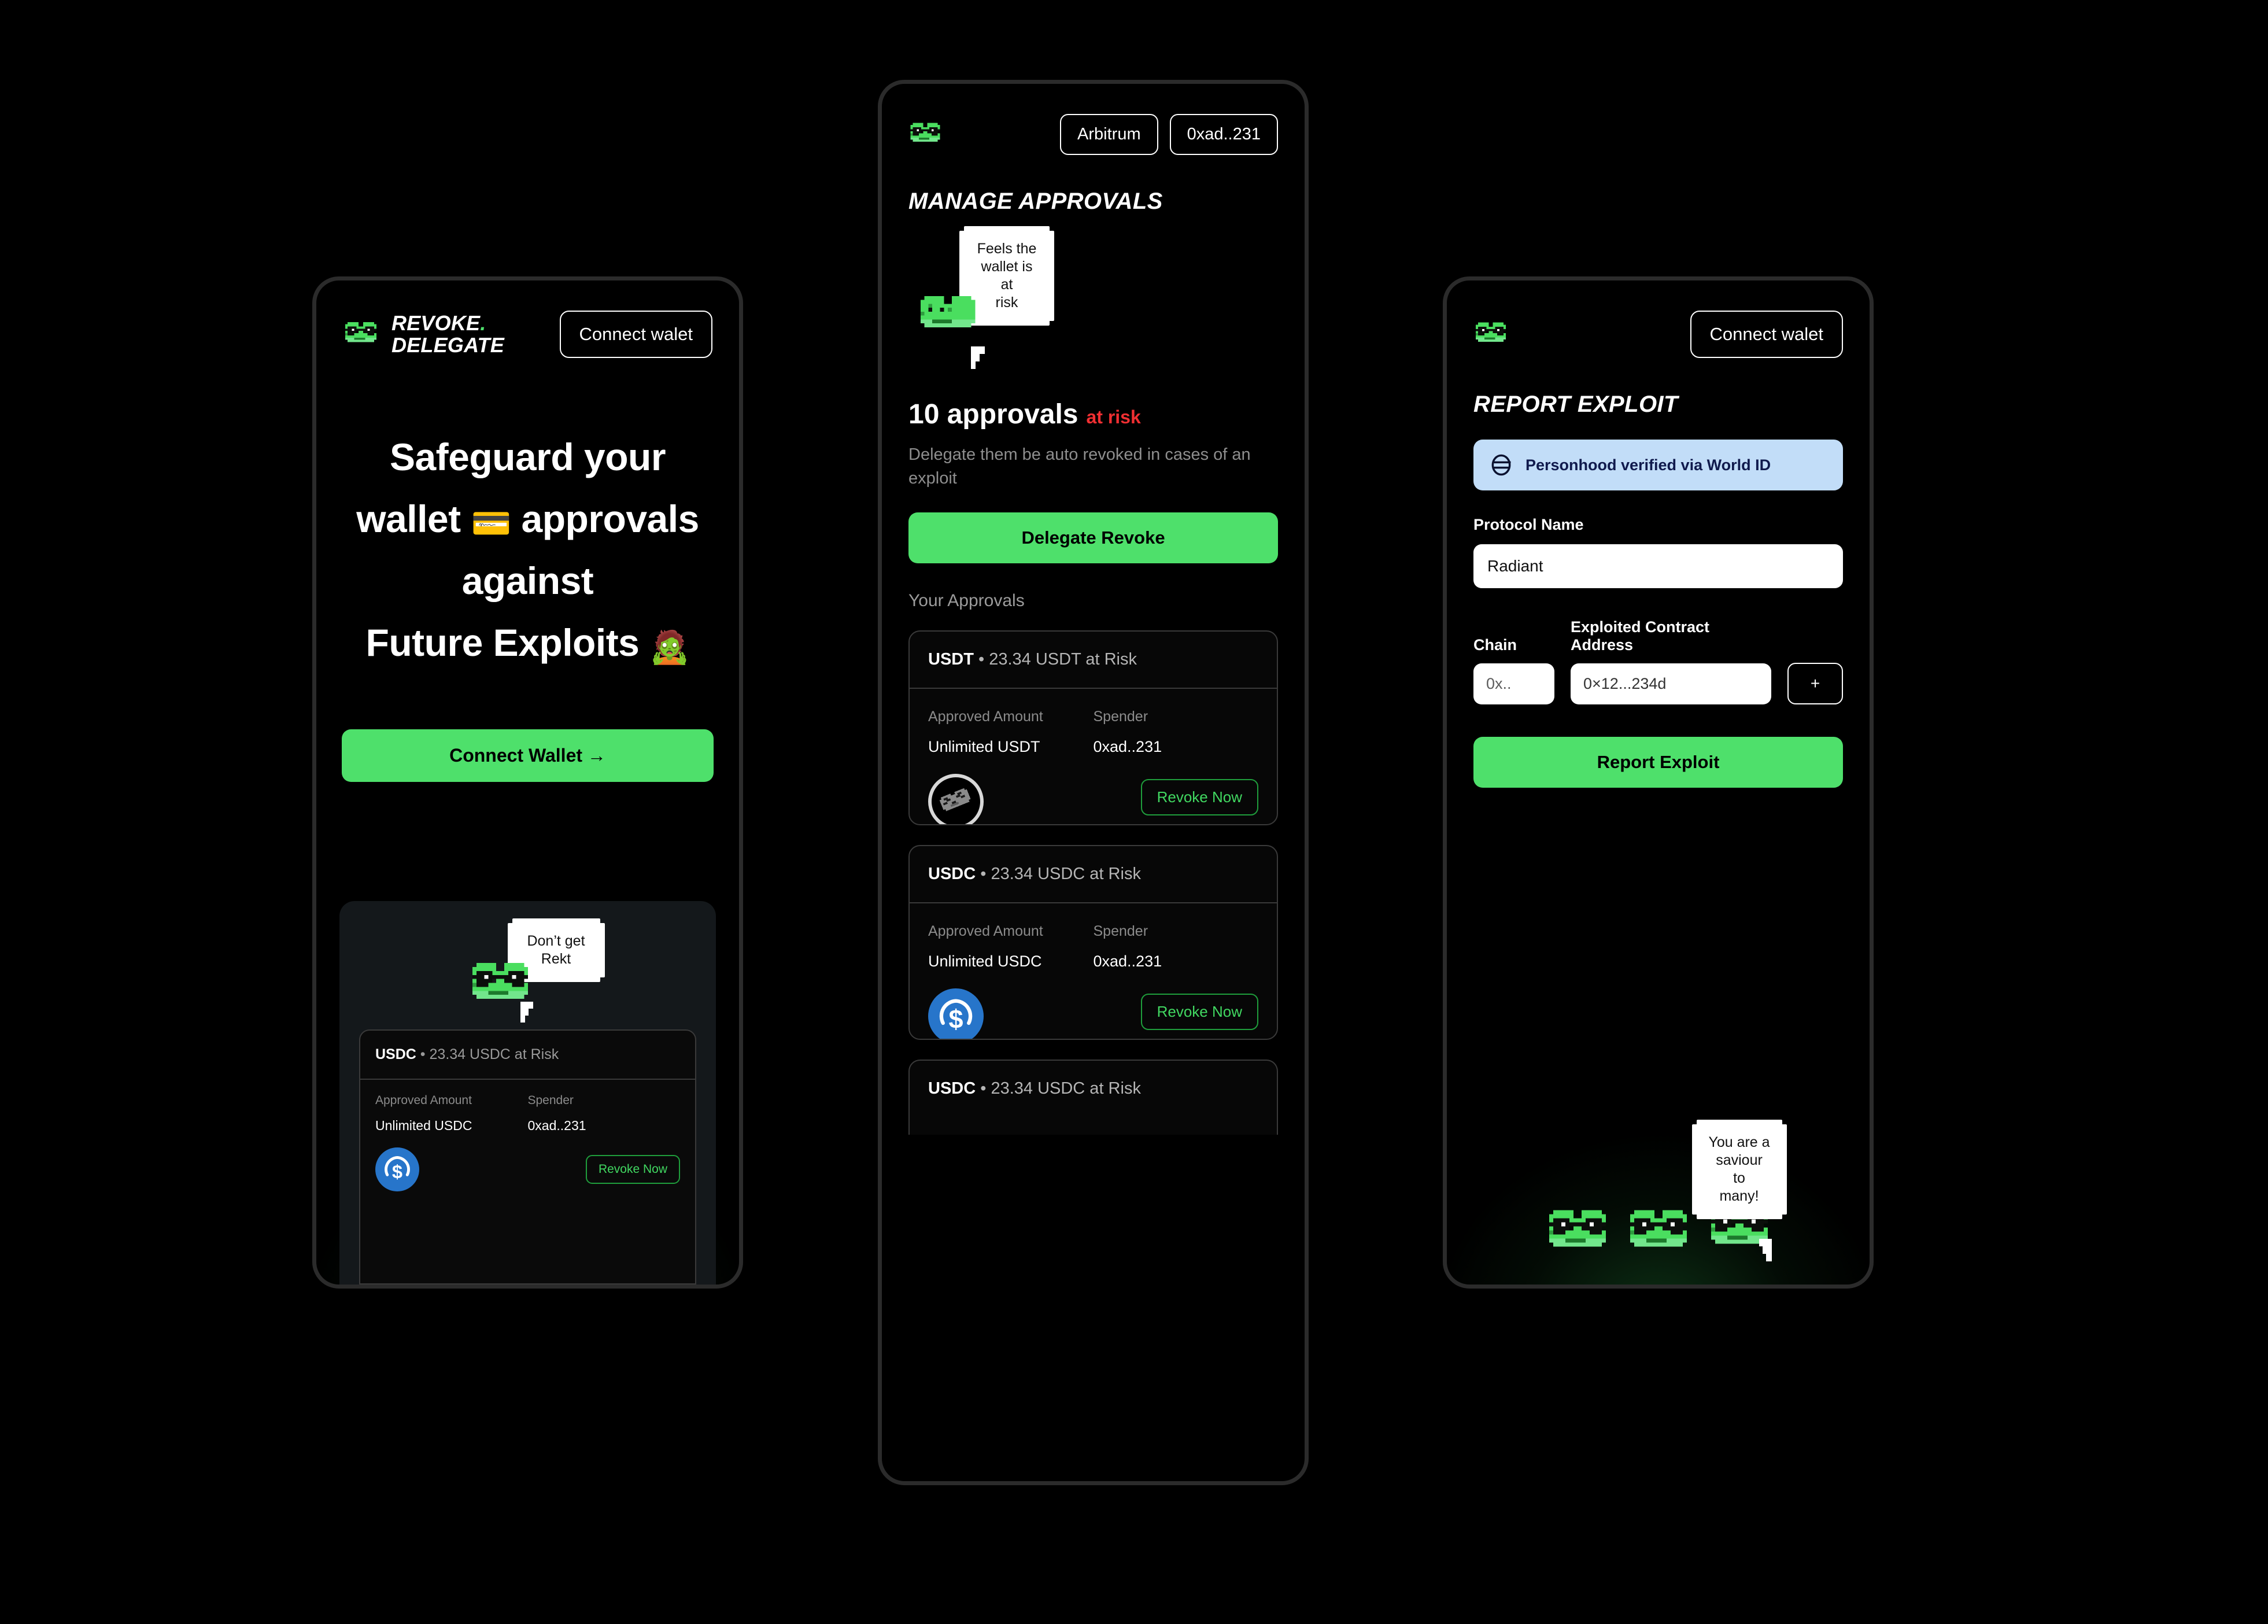  I want to click on headline-line-2: wallet 💳 approvals, so click(528, 519).